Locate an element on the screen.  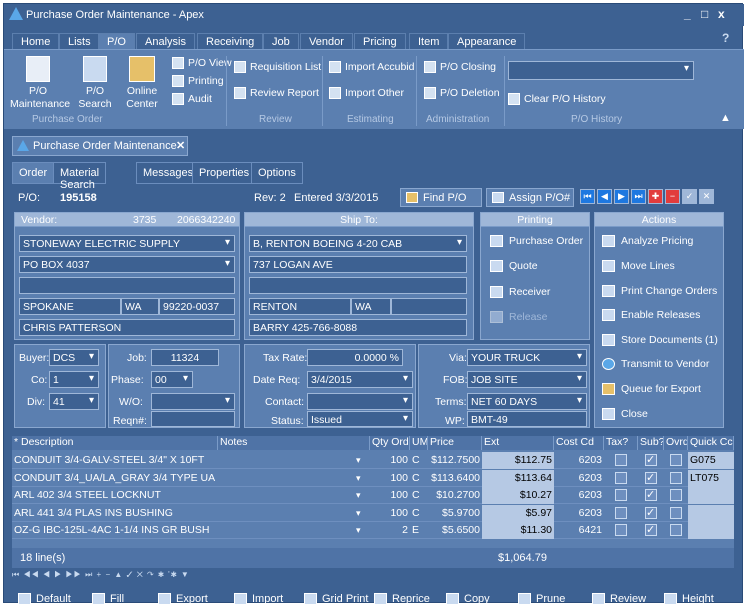
column-header-description: * Description is located at coordinates (115, 443).